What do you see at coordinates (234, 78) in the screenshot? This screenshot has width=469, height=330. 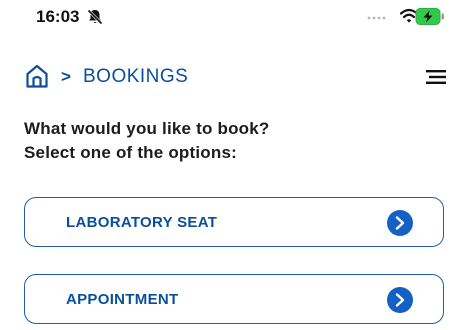 I see `app-header: > BOOKINGS` at bounding box center [234, 78].